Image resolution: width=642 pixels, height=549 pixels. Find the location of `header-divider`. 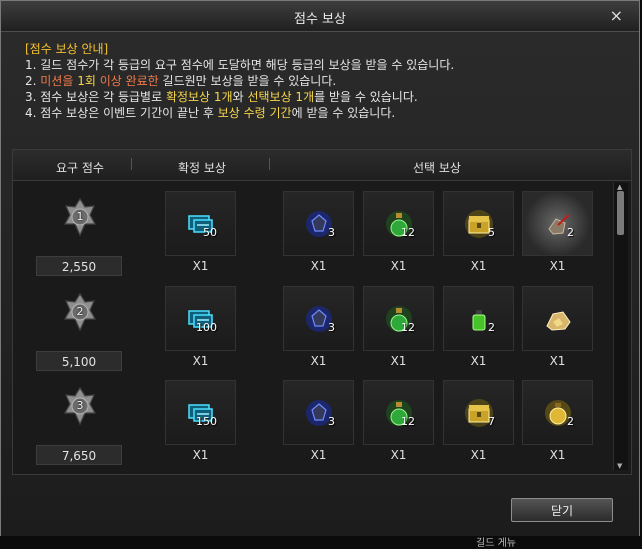

header-divider is located at coordinates (269, 164).